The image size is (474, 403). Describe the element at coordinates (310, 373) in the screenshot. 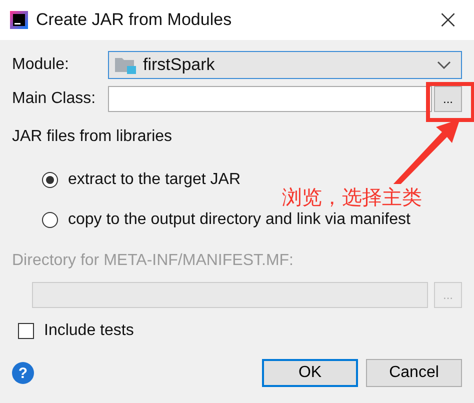

I see `dialog-button: OK` at that location.